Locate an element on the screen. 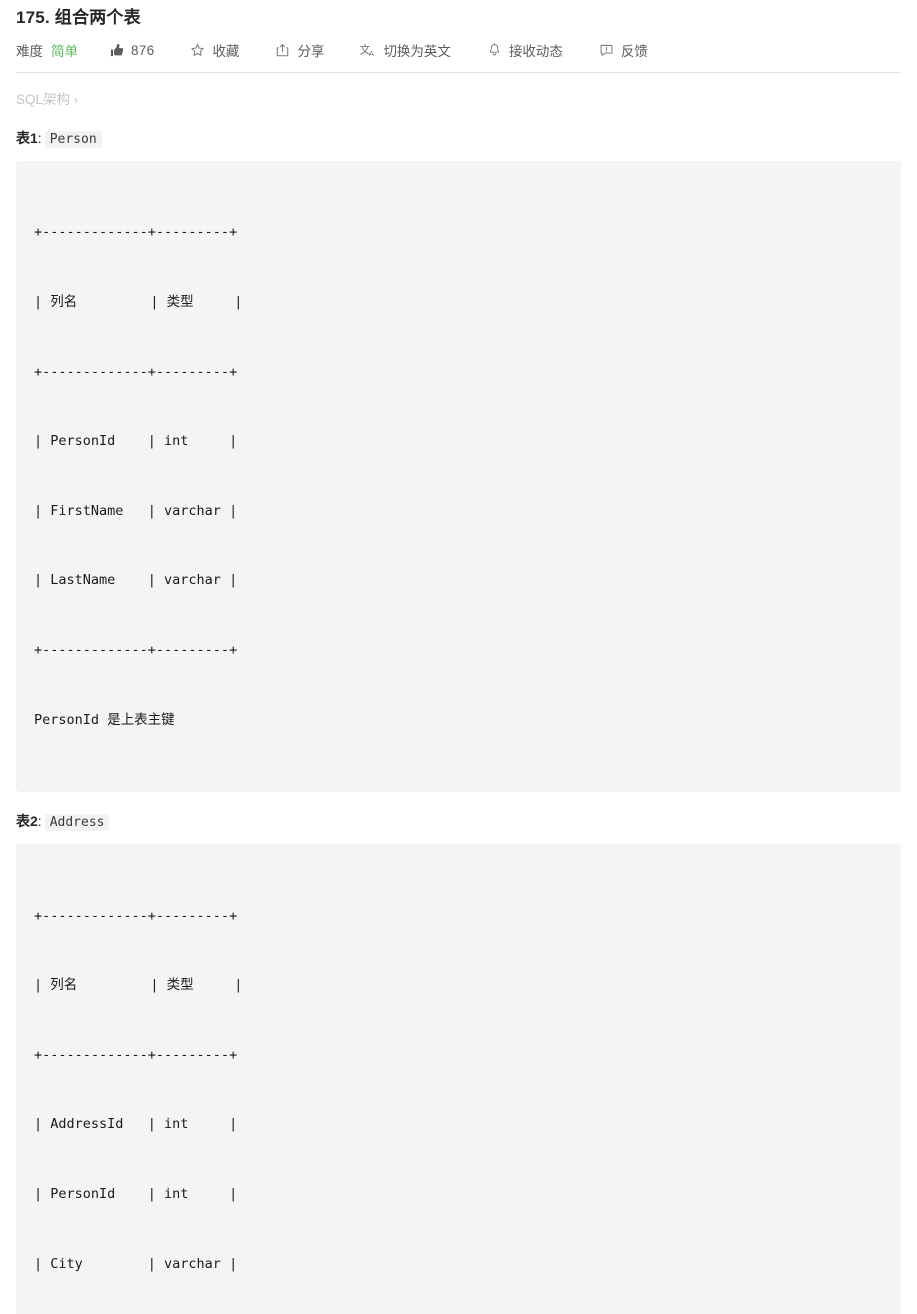 The height and width of the screenshot is (1314, 917). chevron-right-icon: › is located at coordinates (76, 100).